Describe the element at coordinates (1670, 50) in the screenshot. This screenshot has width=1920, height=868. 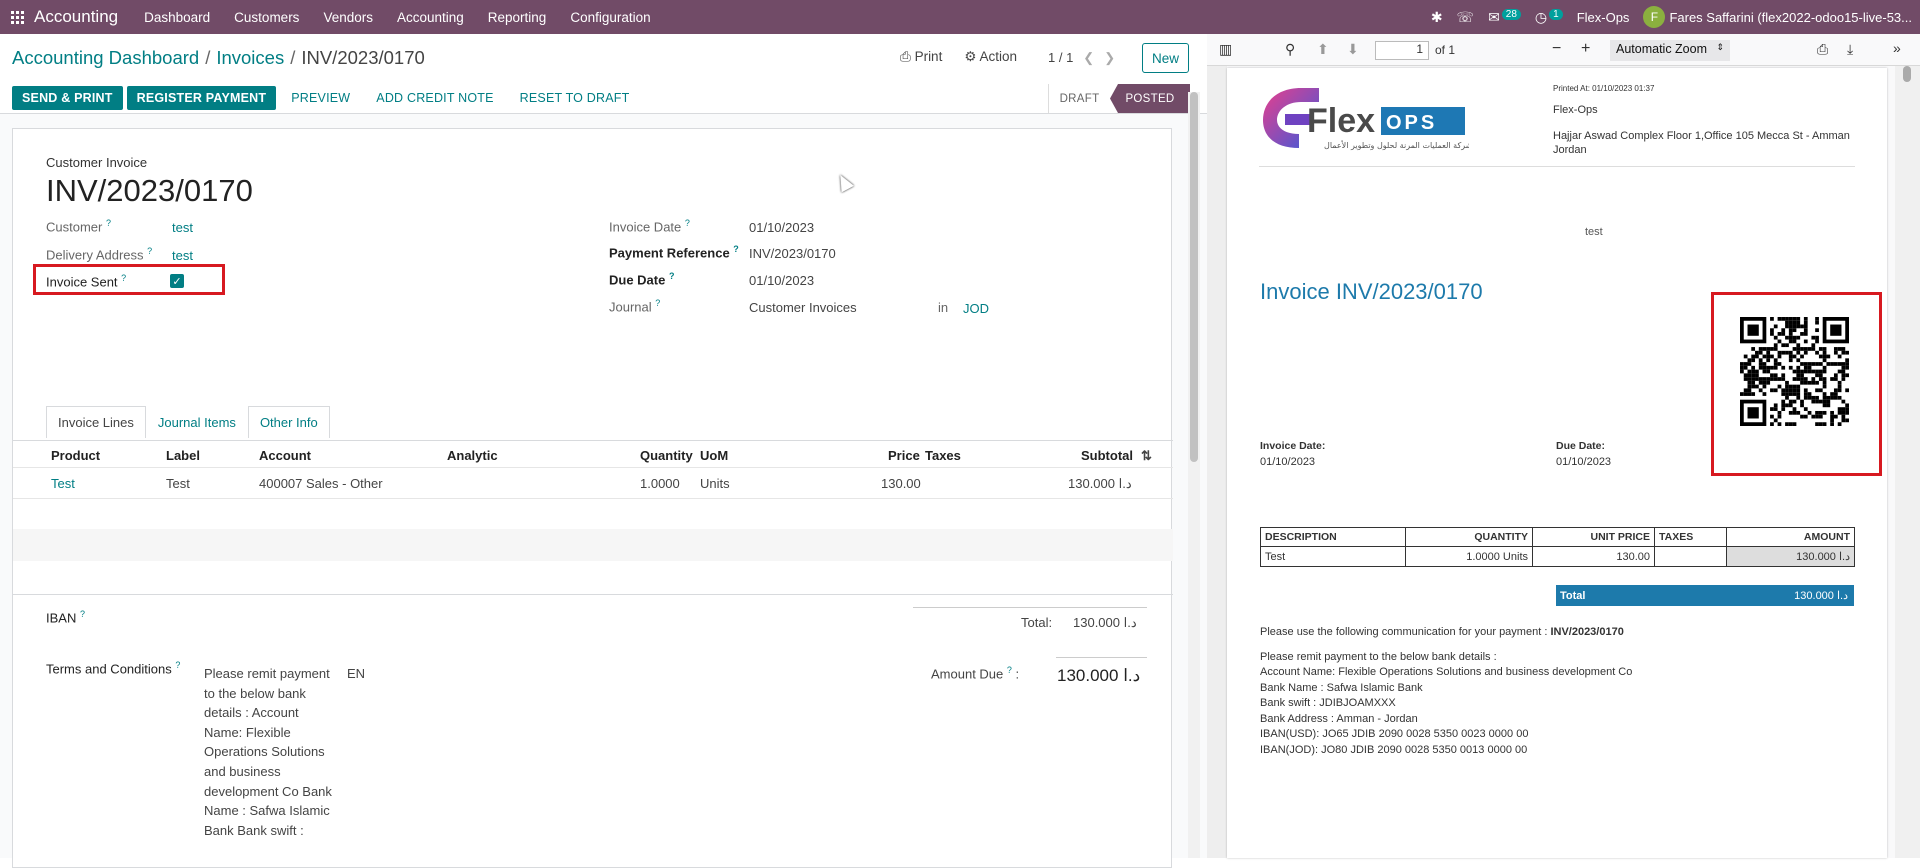
I see `zoom-select: Automatic Zoom ⇕` at that location.